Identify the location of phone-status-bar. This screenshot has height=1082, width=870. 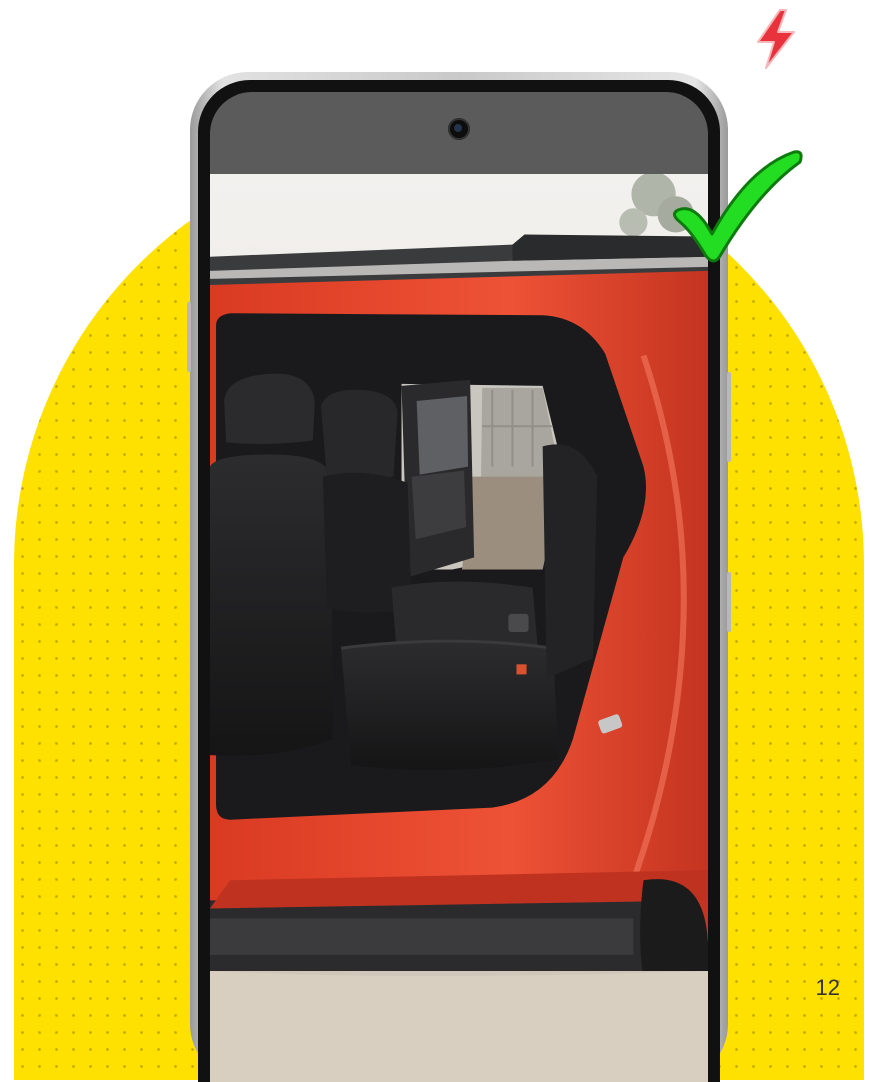
(459, 133).